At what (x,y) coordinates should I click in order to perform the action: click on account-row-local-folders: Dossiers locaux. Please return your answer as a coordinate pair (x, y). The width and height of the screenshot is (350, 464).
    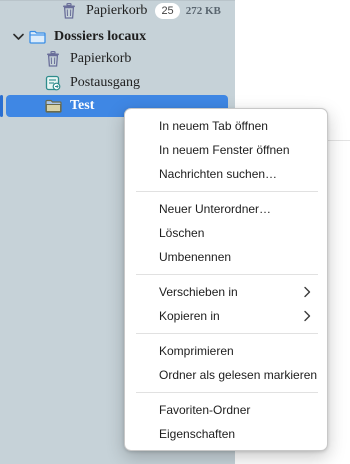
    Looking at the image, I should click on (87, 37).